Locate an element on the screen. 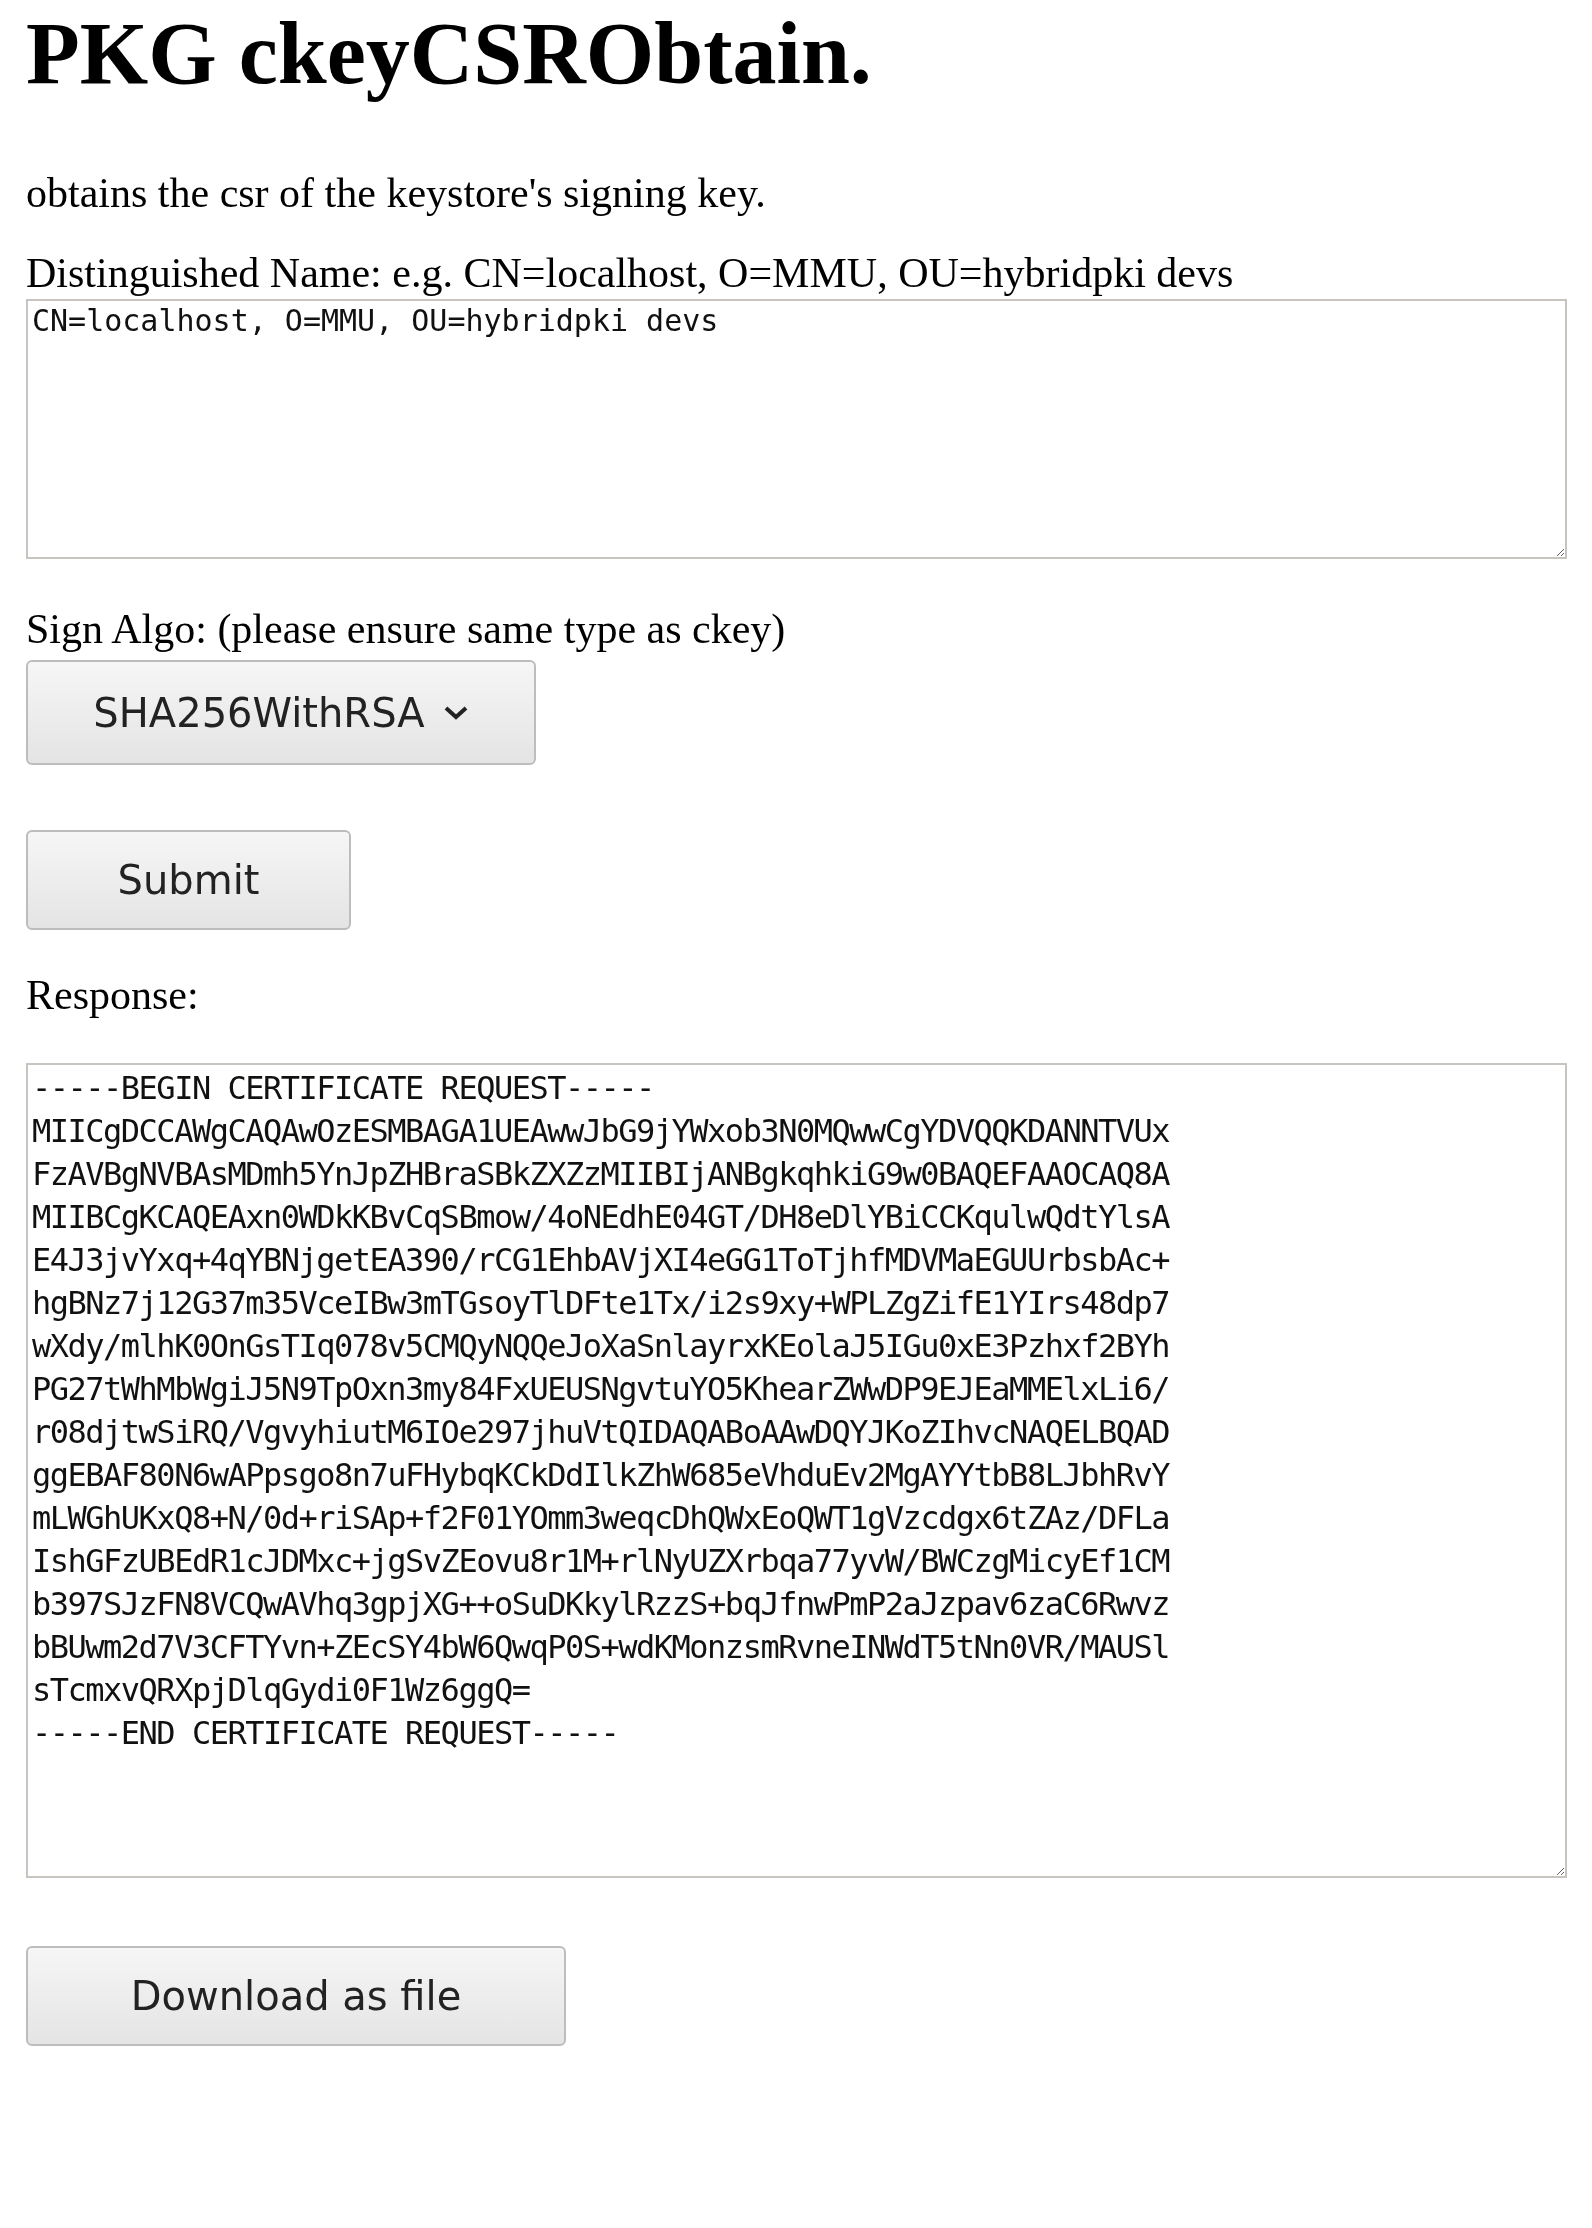 The image size is (1592, 2228). response-label: Response: is located at coordinates (113, 996).